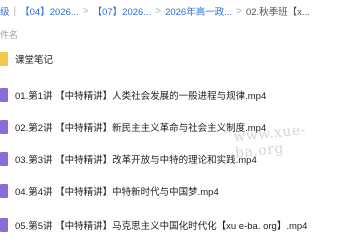 The height and width of the screenshot is (252, 340). What do you see at coordinates (170, 59) in the screenshot?
I see `file-row-notes-folder: 课堂笔记` at bounding box center [170, 59].